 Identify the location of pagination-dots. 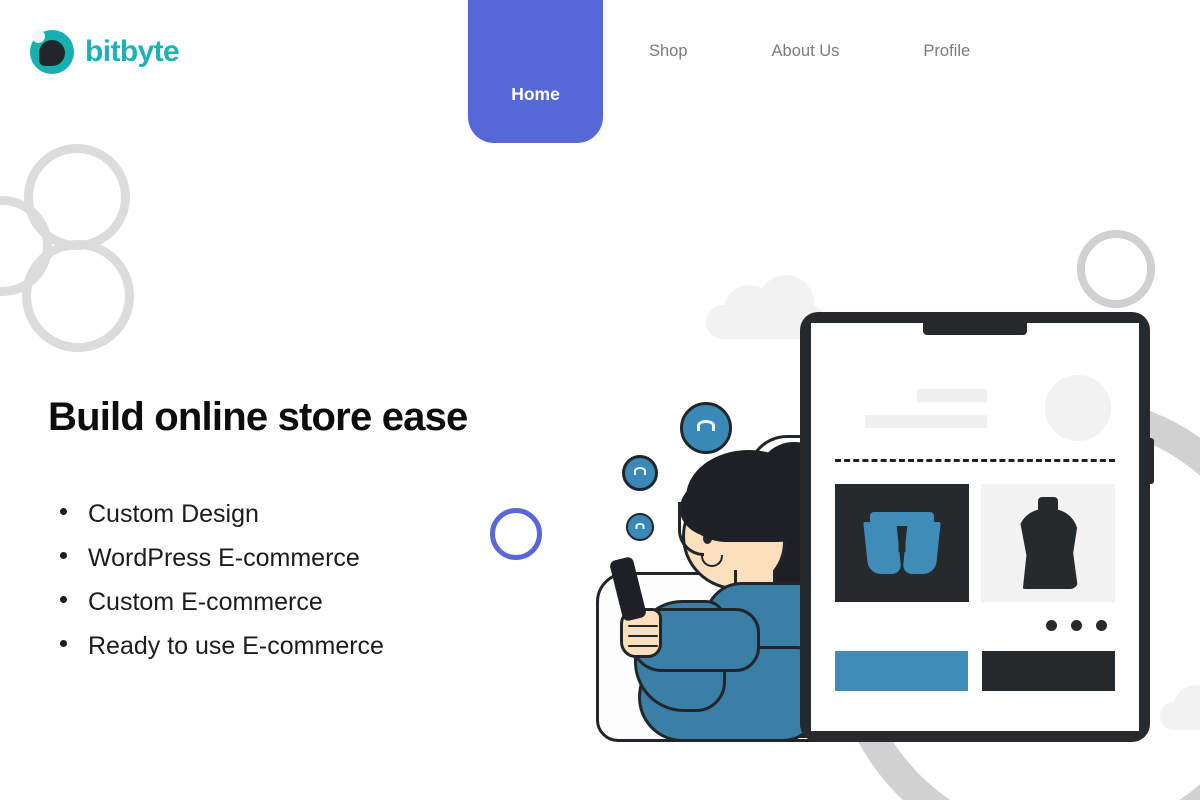
(967, 625).